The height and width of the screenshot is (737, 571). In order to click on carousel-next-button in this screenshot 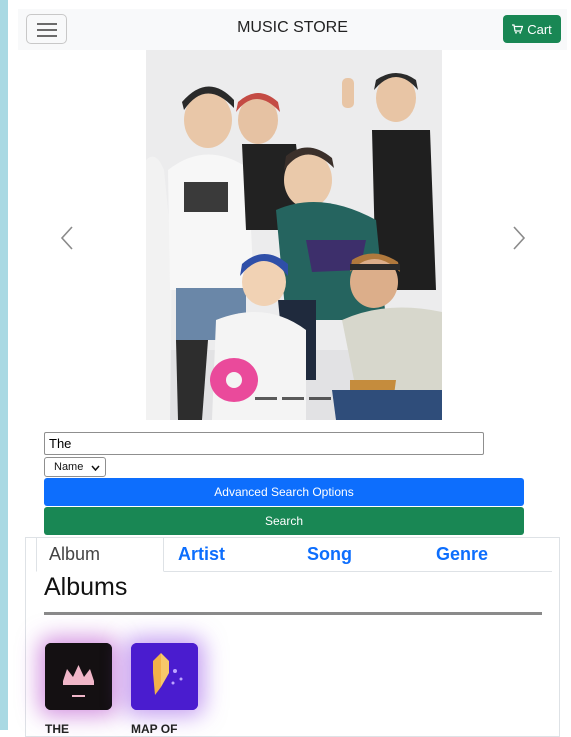, I will do `click(519, 238)`.